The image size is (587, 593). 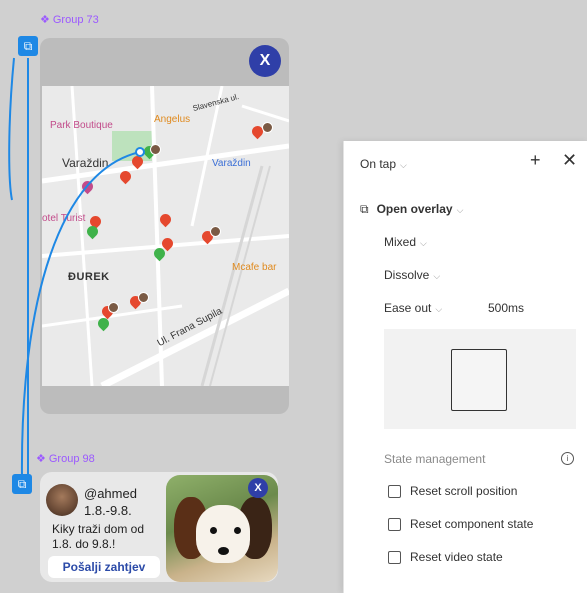 I want to click on animation-dropdown: Dissolve ⌵, so click(x=412, y=275).